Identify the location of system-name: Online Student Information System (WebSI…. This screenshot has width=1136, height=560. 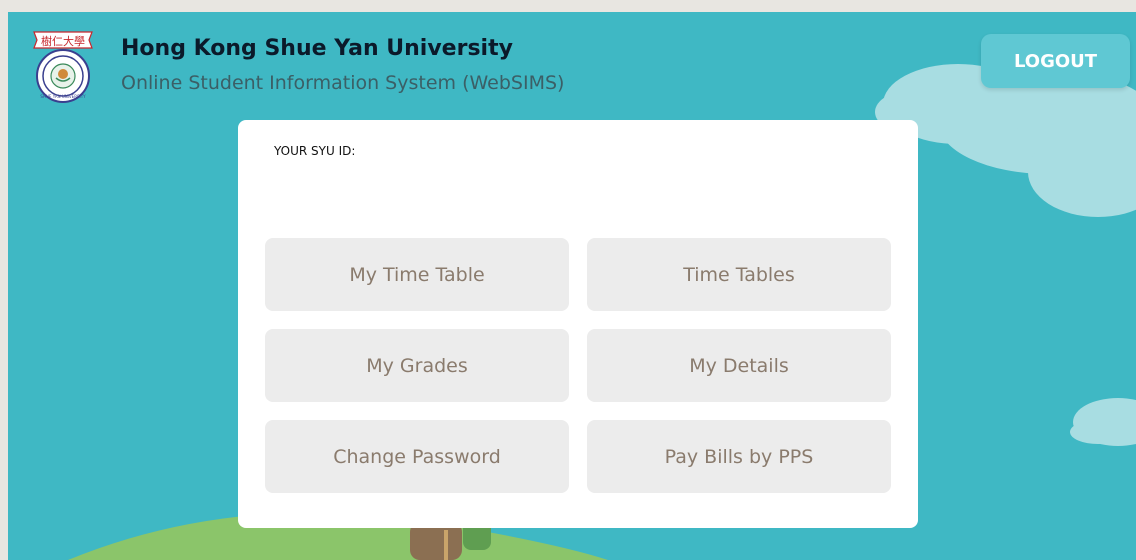
(343, 83).